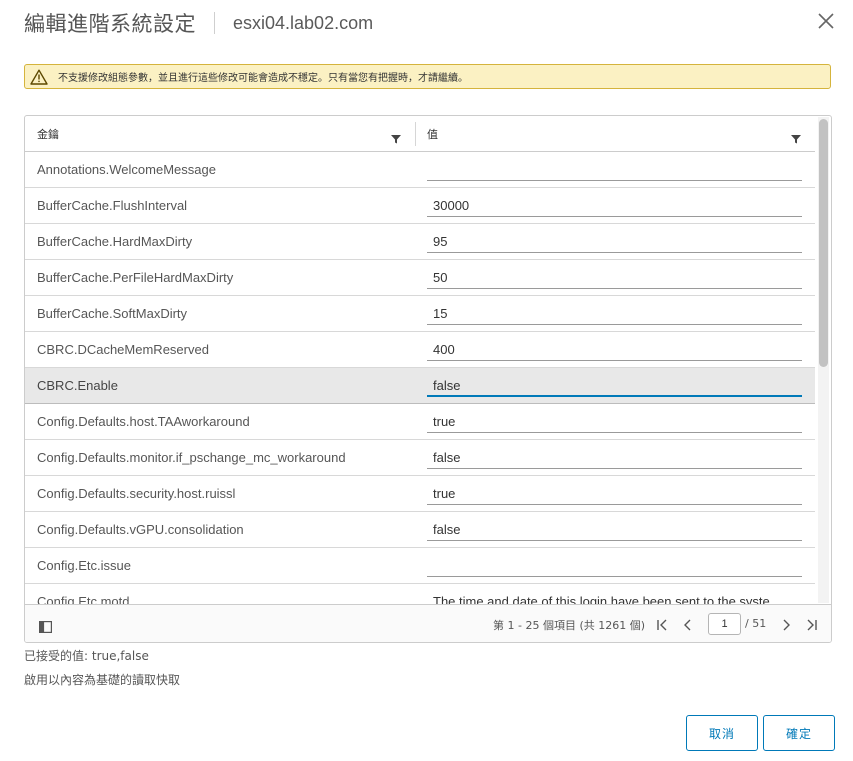 This screenshot has height=761, width=853. What do you see at coordinates (214, 23) in the screenshot?
I see `title-divider` at bounding box center [214, 23].